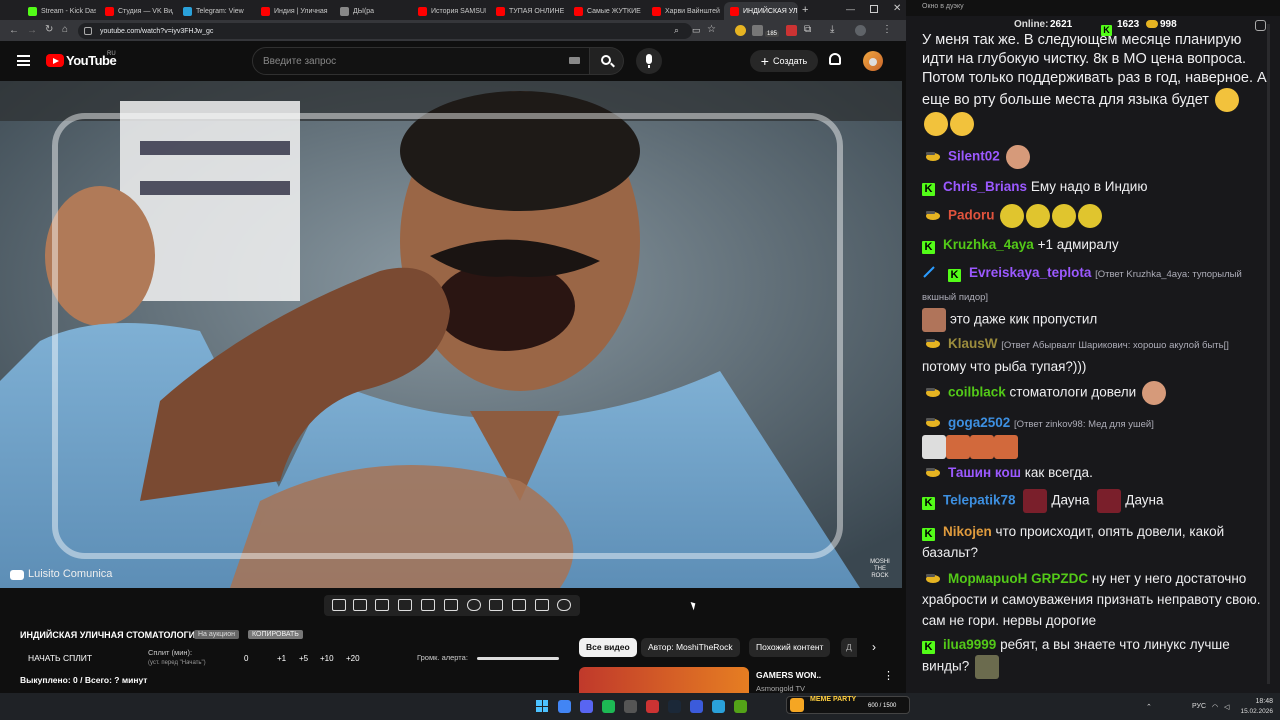  Describe the element at coordinates (451, 605) in the screenshot. I see `subtitles-icon` at that location.